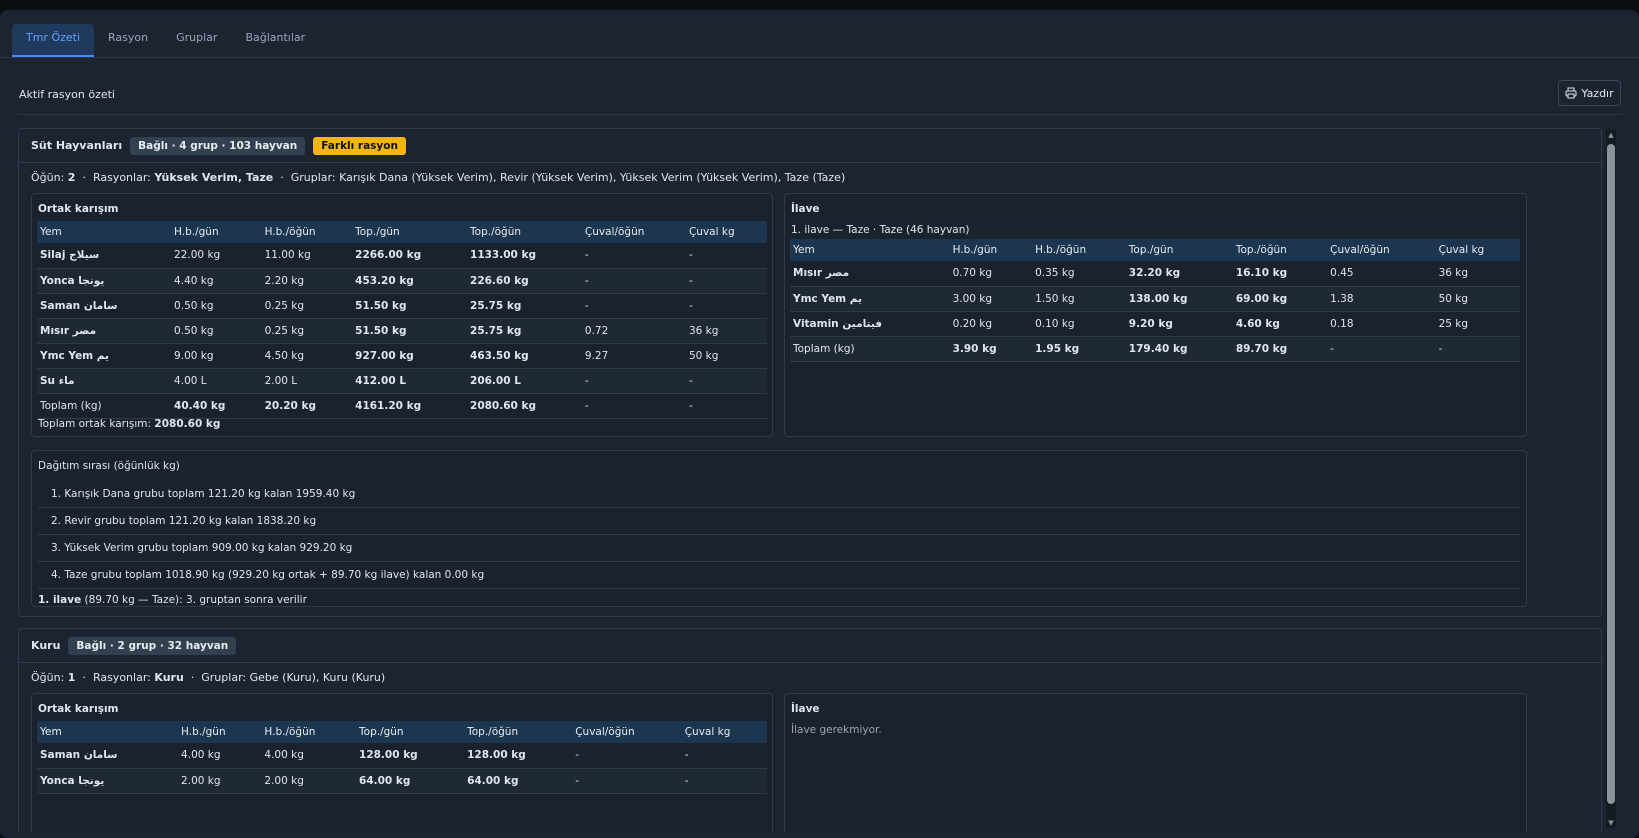 The image size is (1639, 838). I want to click on tab-bar: Tmr Özeti Rasyon Gruplar Bağlantılar, so click(819, 34).